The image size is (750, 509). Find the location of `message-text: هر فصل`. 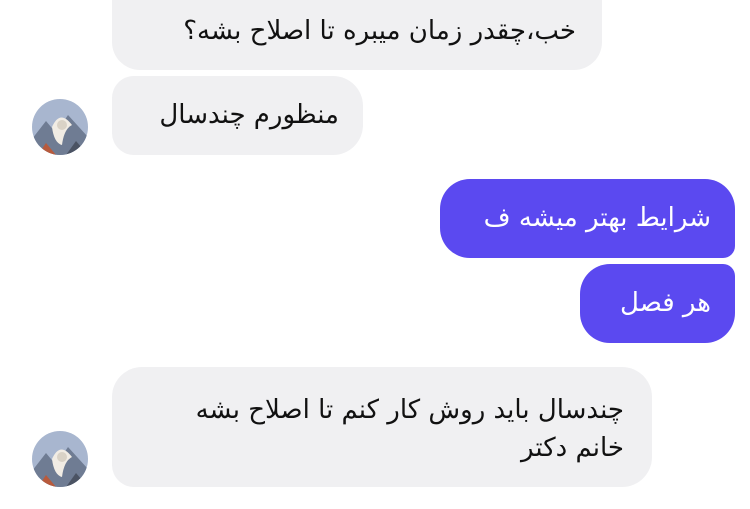

message-text: هر فصل is located at coordinates (665, 303).